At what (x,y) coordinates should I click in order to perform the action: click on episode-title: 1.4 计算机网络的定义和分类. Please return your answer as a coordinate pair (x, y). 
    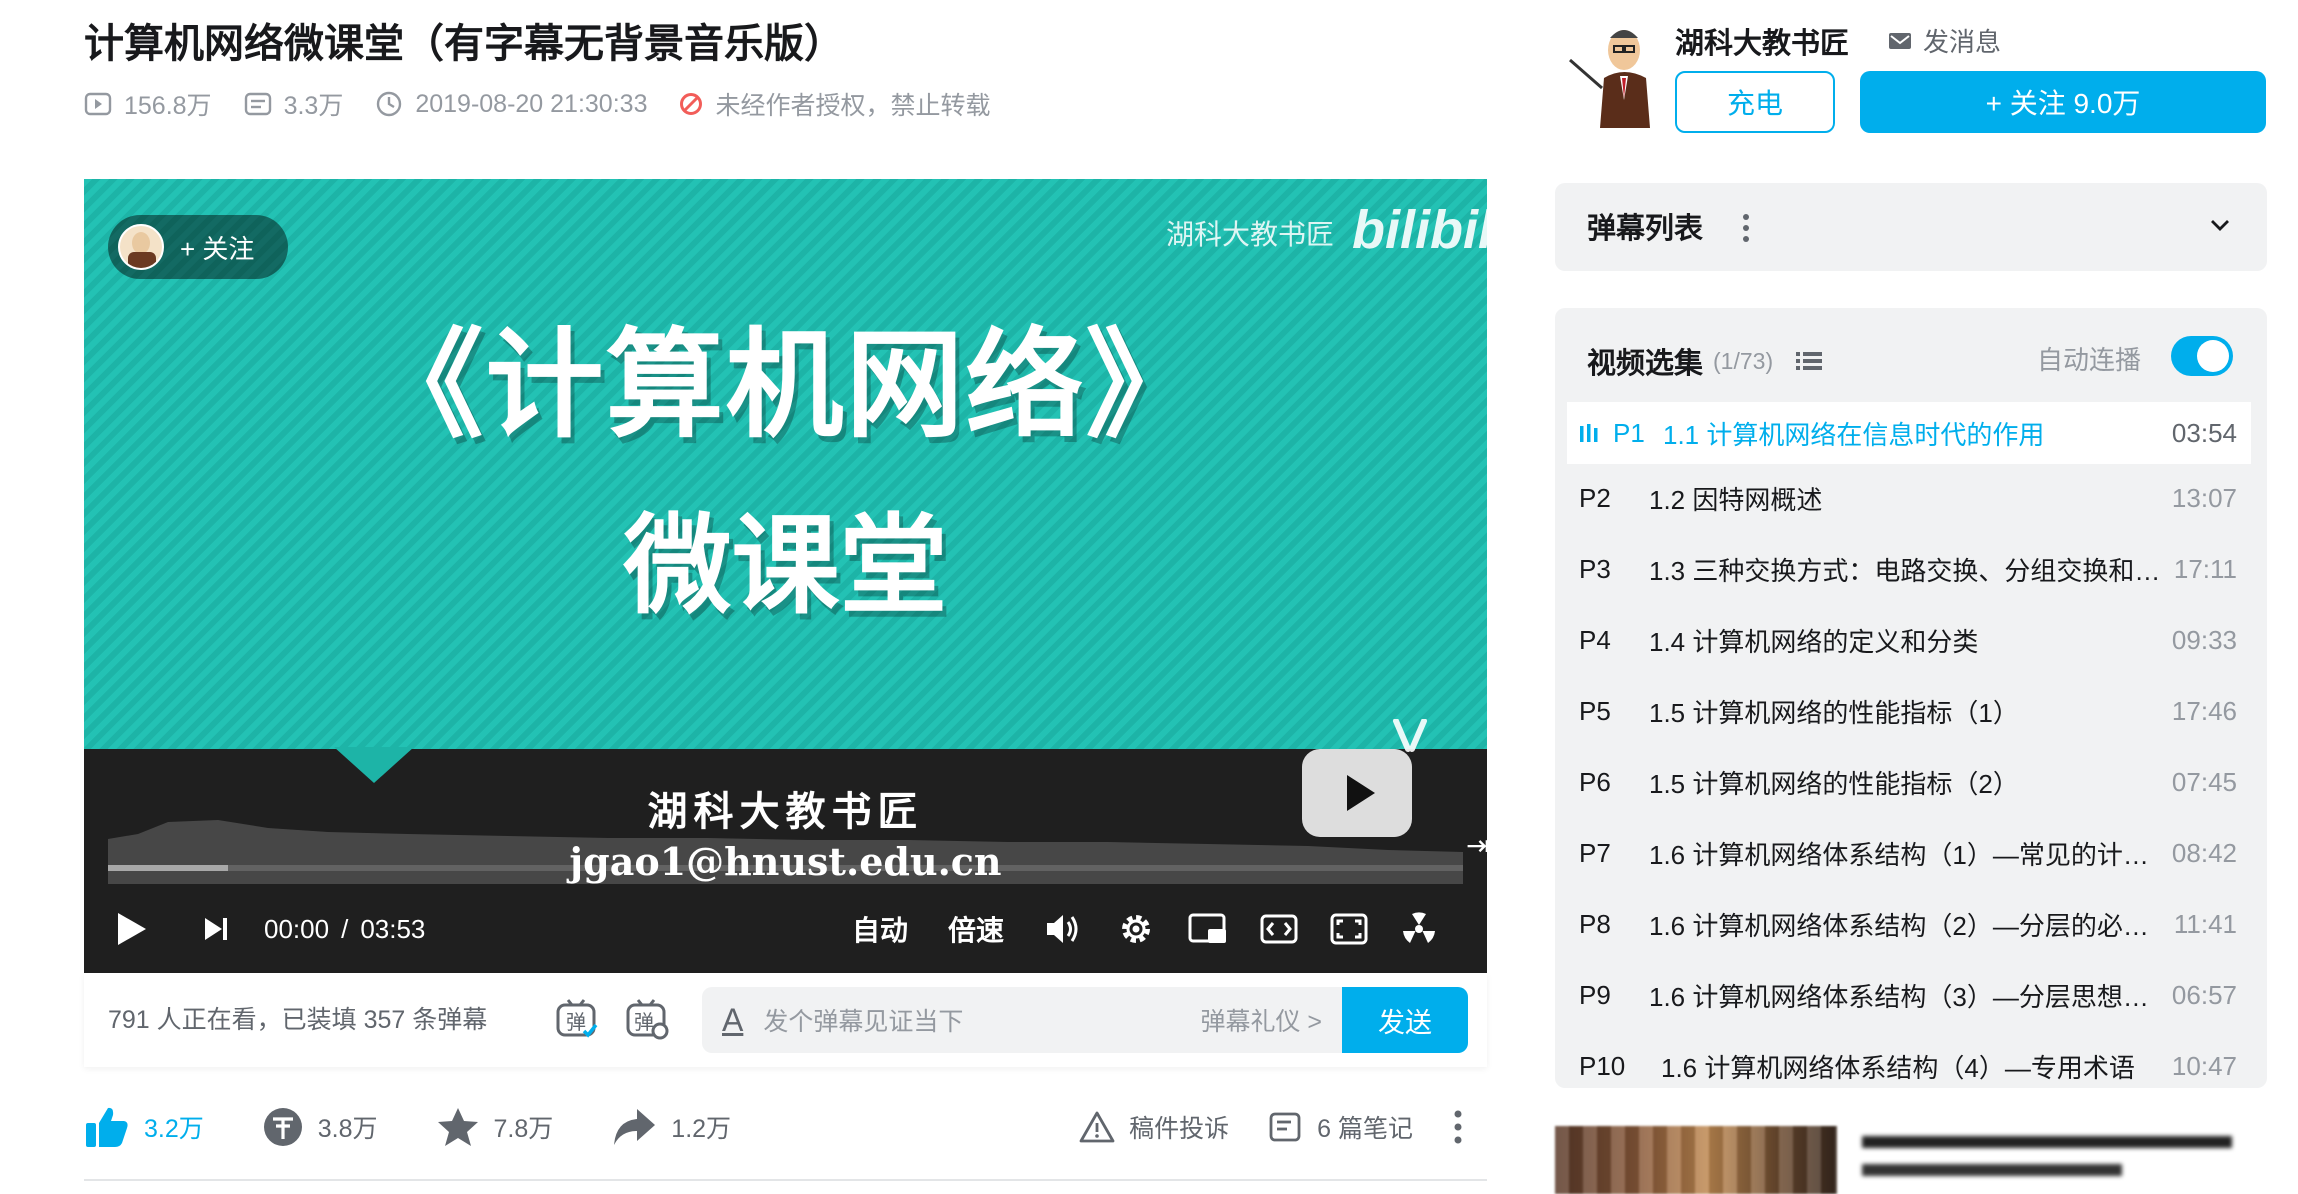
    Looking at the image, I should click on (1814, 641).